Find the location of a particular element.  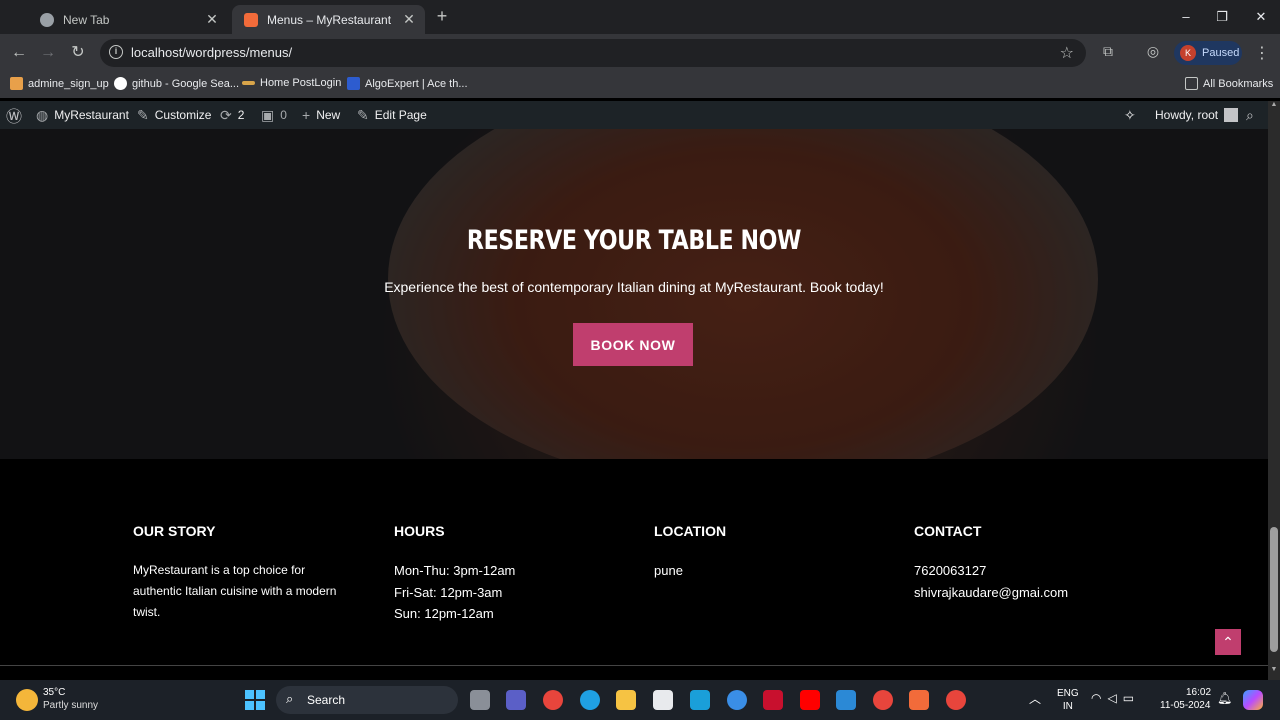

weather-icon is located at coordinates (27, 700).